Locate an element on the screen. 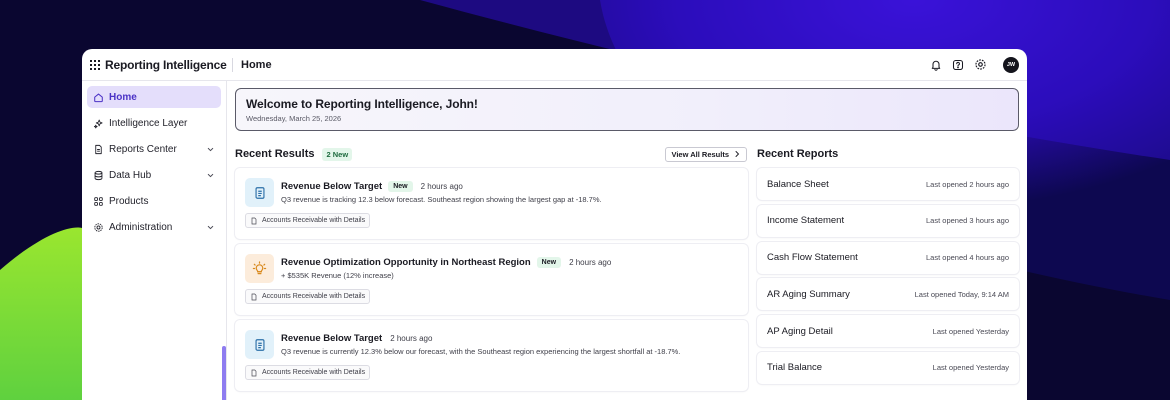 The height and width of the screenshot is (400, 1170). sidebar-item-label: Products is located at coordinates (129, 202).